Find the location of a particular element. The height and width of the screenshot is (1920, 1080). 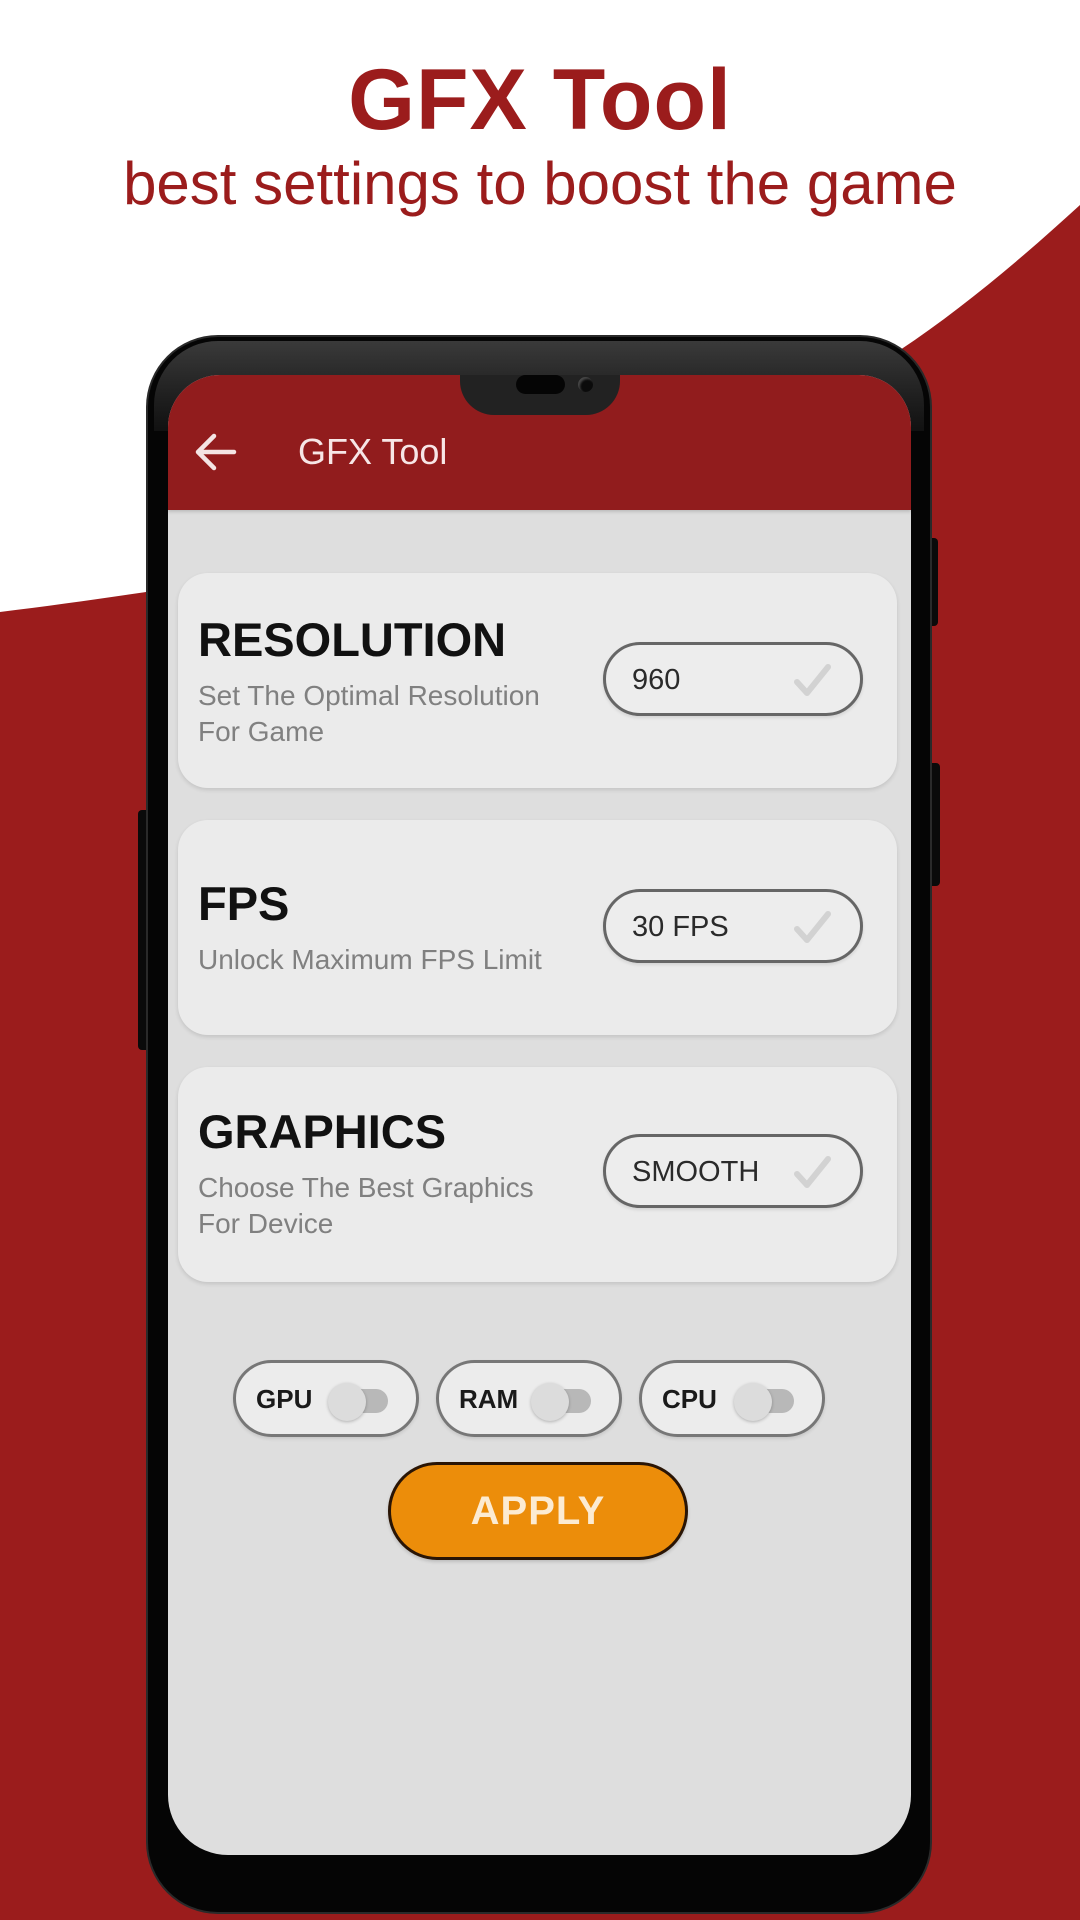

toggle-label: CPU is located at coordinates (689, 1399).